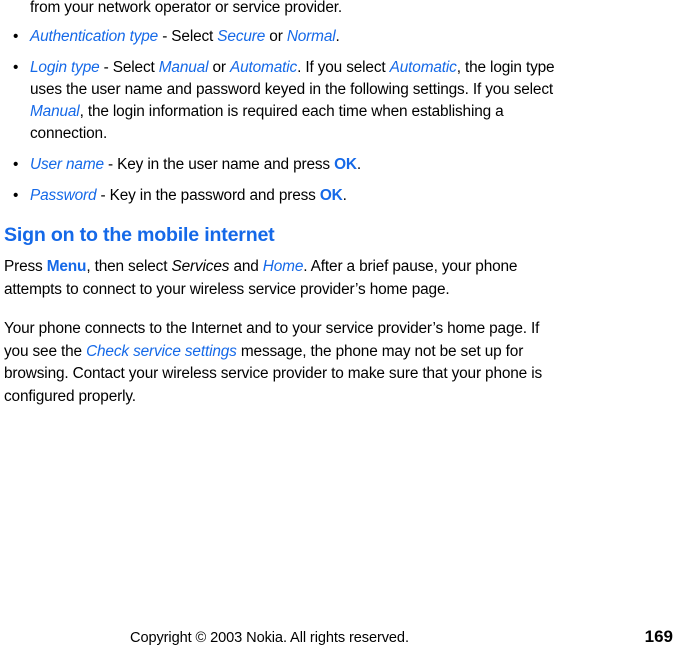 Image resolution: width=674 pixels, height=649 pixels. Describe the element at coordinates (25, 266) in the screenshot. I see `body-text: Press` at that location.